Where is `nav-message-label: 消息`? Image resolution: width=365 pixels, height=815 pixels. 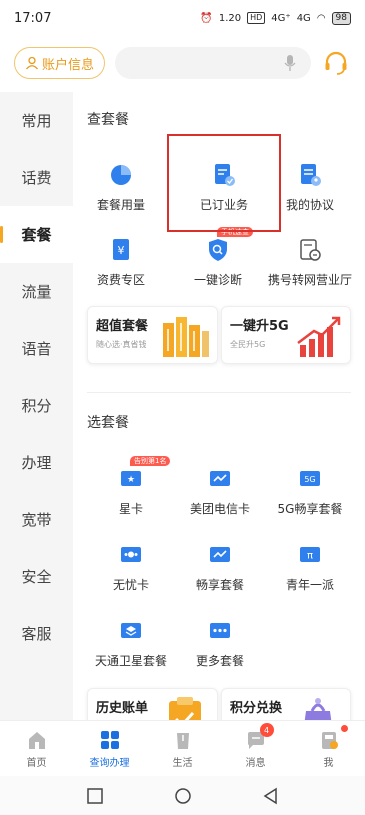 nav-message-label: 消息 is located at coordinates (255, 763).